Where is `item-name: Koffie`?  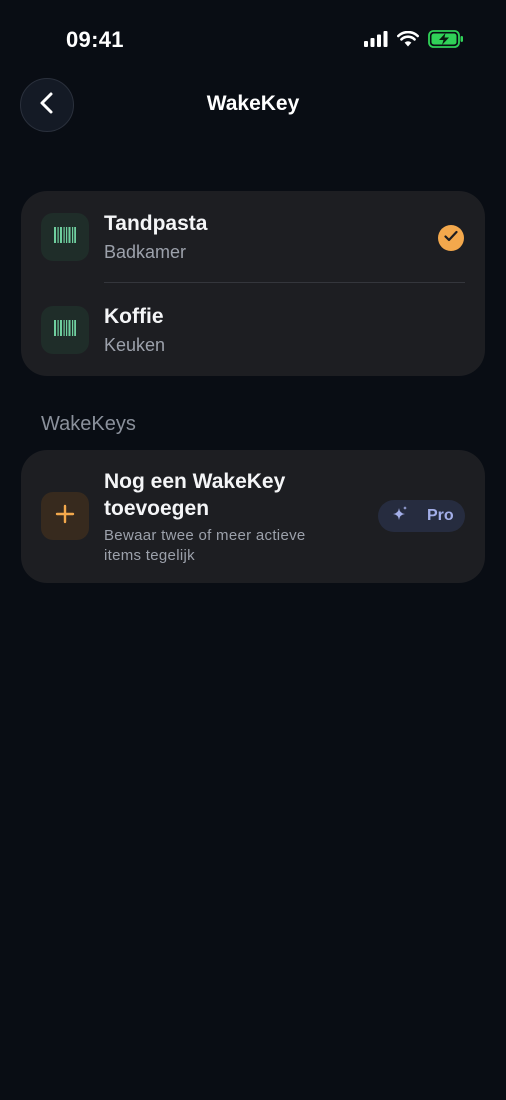 item-name: Koffie is located at coordinates (134, 316).